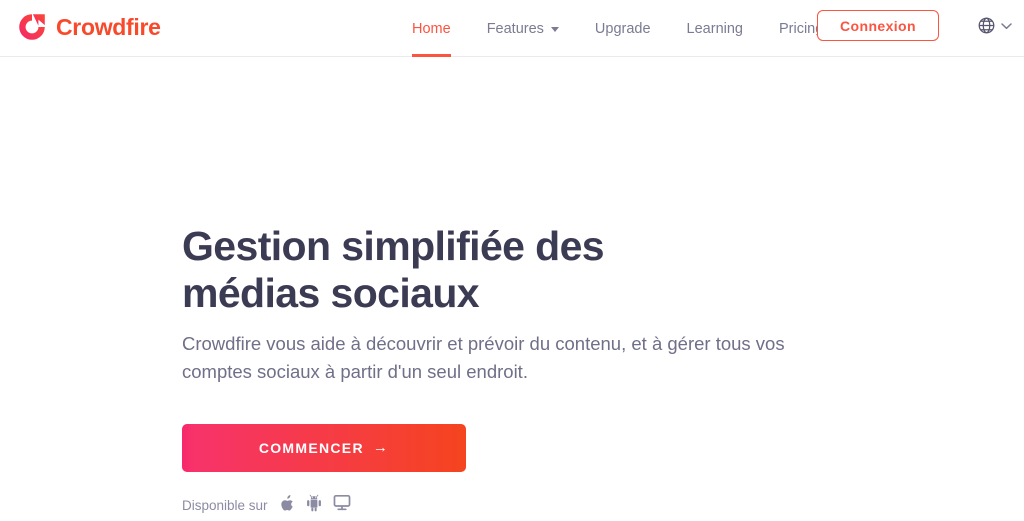  I want to click on page-title: Gestion simplifiée des médias sociaux, so click(393, 269).